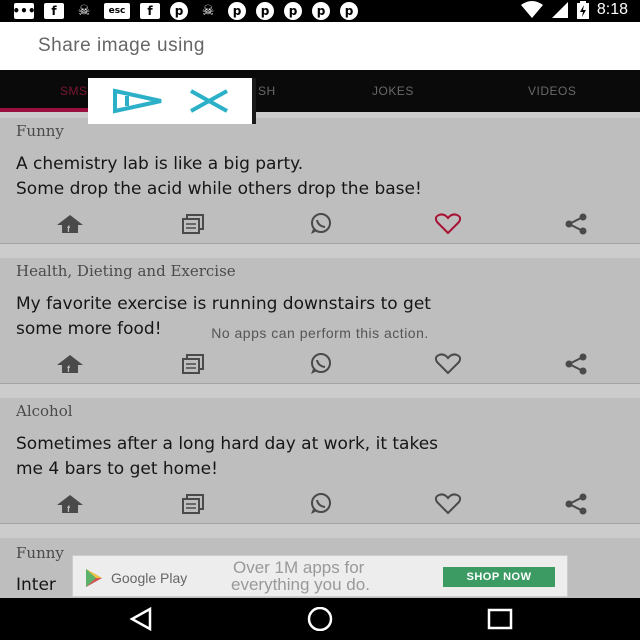 The image size is (640, 640). I want to click on tab-sh: SH, so click(267, 91).